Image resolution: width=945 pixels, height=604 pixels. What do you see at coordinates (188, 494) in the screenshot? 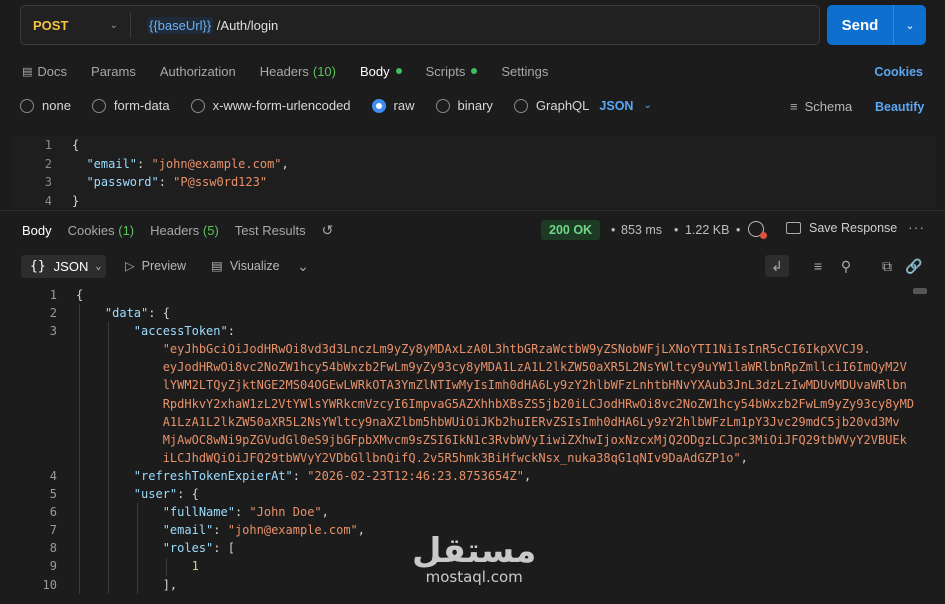
I see `json-punct: : {` at bounding box center [188, 494].